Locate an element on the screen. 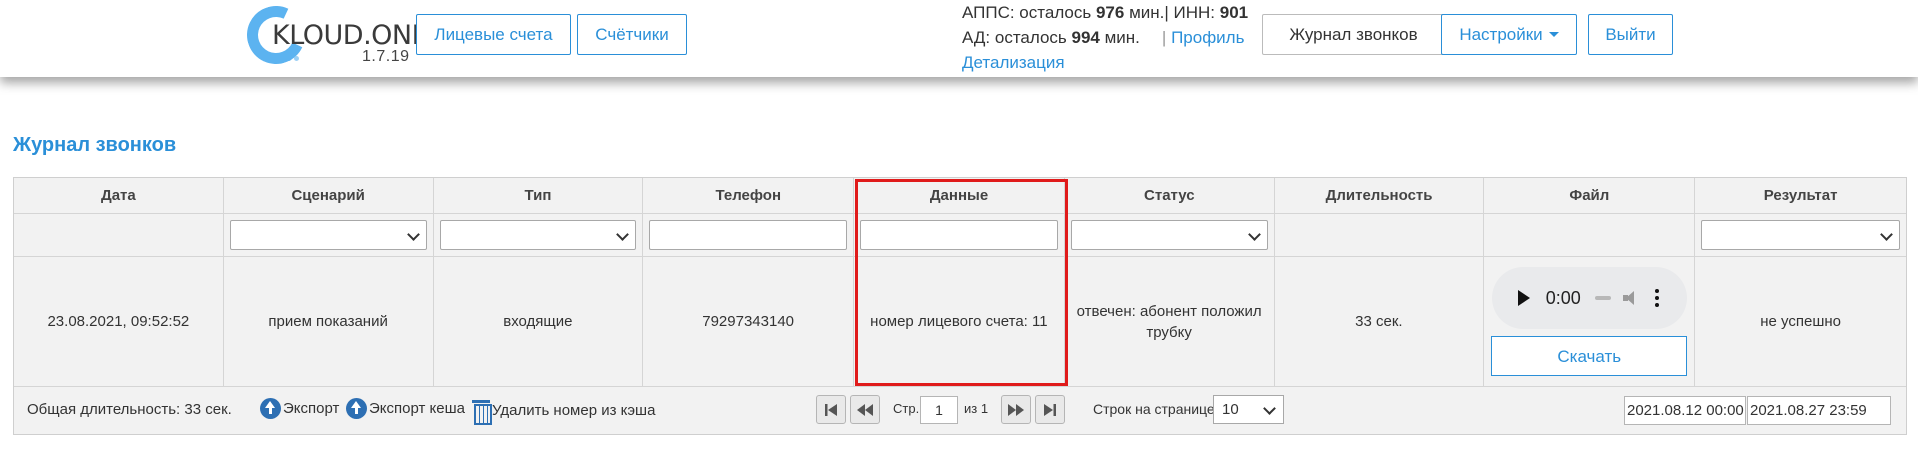 The image size is (1918, 451). filter-row is located at coordinates (960, 235).